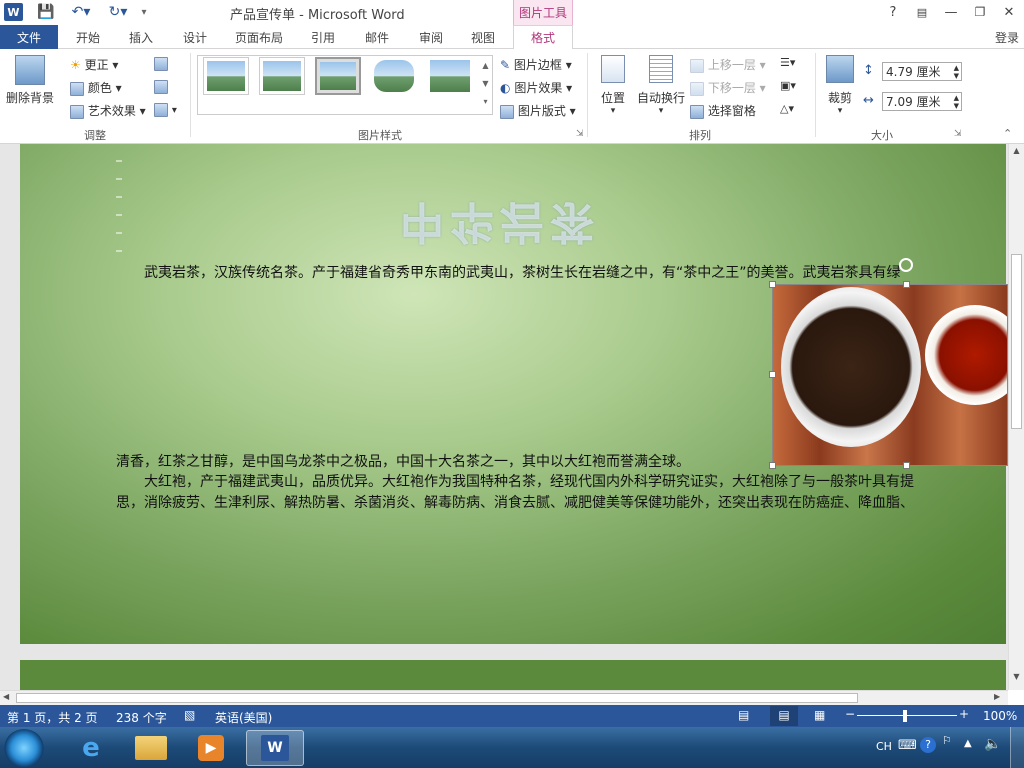  Describe the element at coordinates (784, 716) in the screenshot. I see `print-layout-icon: ▤` at that location.